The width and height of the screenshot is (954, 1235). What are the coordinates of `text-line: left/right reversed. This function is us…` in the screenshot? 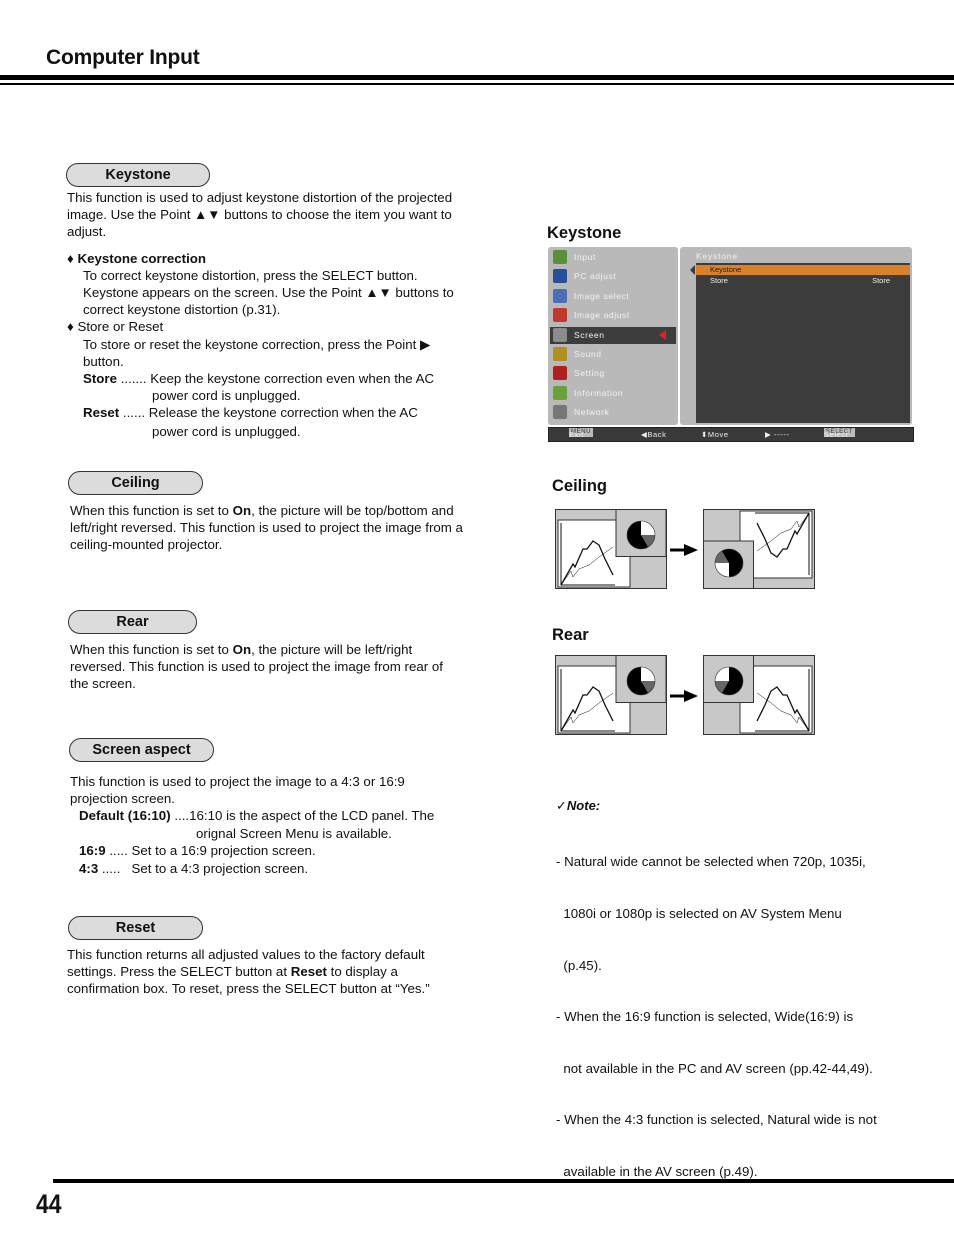 It's located at (266, 528).